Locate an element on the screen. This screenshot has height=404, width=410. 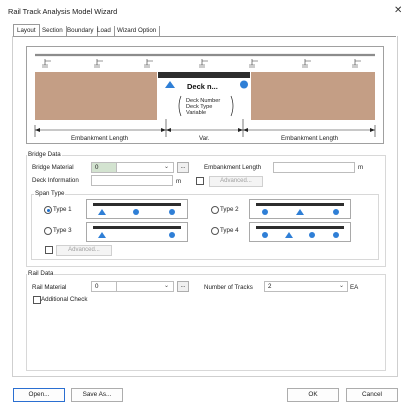
span-type-1-radio is located at coordinates (48, 210).